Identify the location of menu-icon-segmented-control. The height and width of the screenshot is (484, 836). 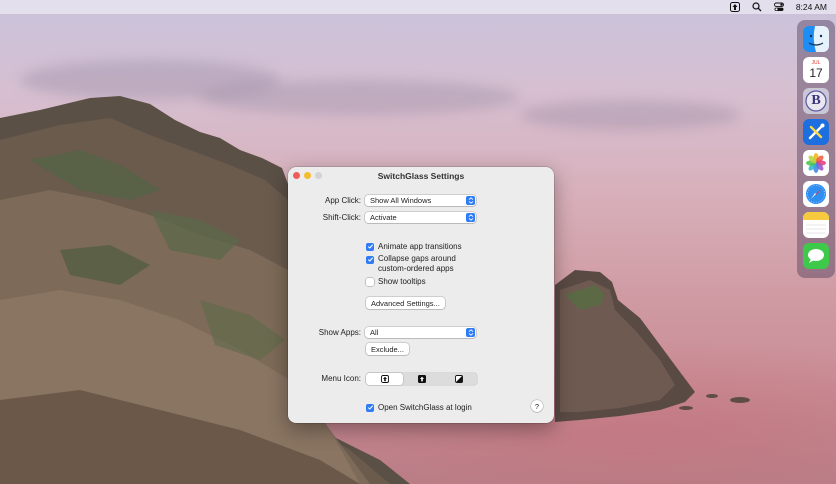
(421, 379).